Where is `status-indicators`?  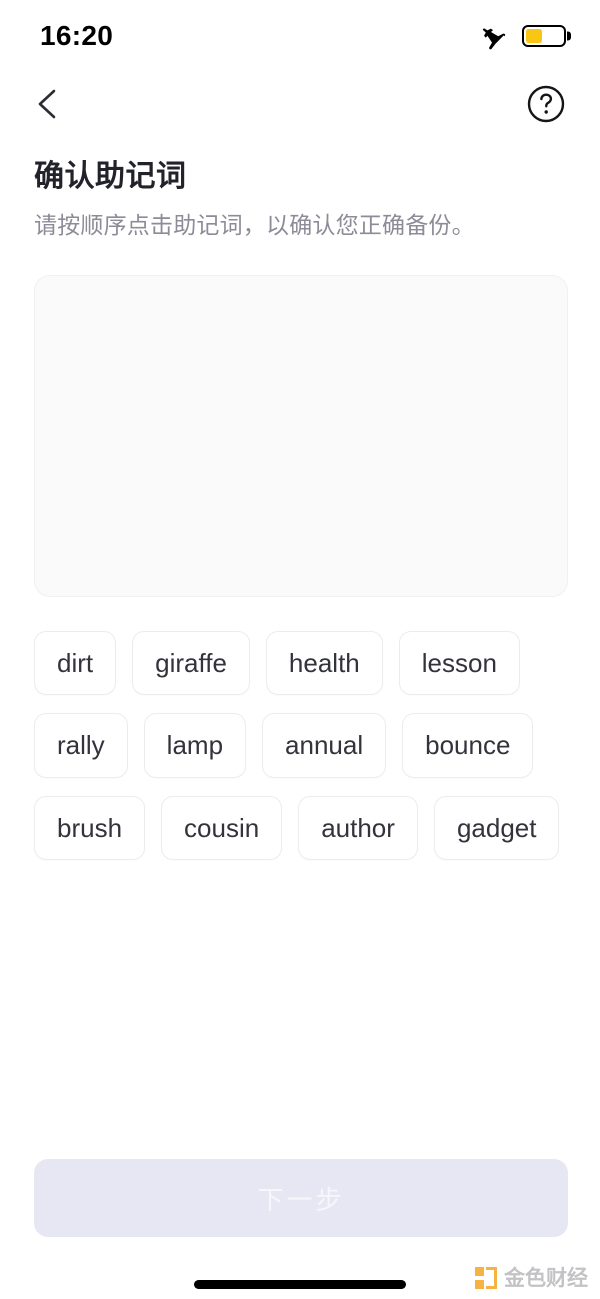
status-indicators is located at coordinates (523, 36).